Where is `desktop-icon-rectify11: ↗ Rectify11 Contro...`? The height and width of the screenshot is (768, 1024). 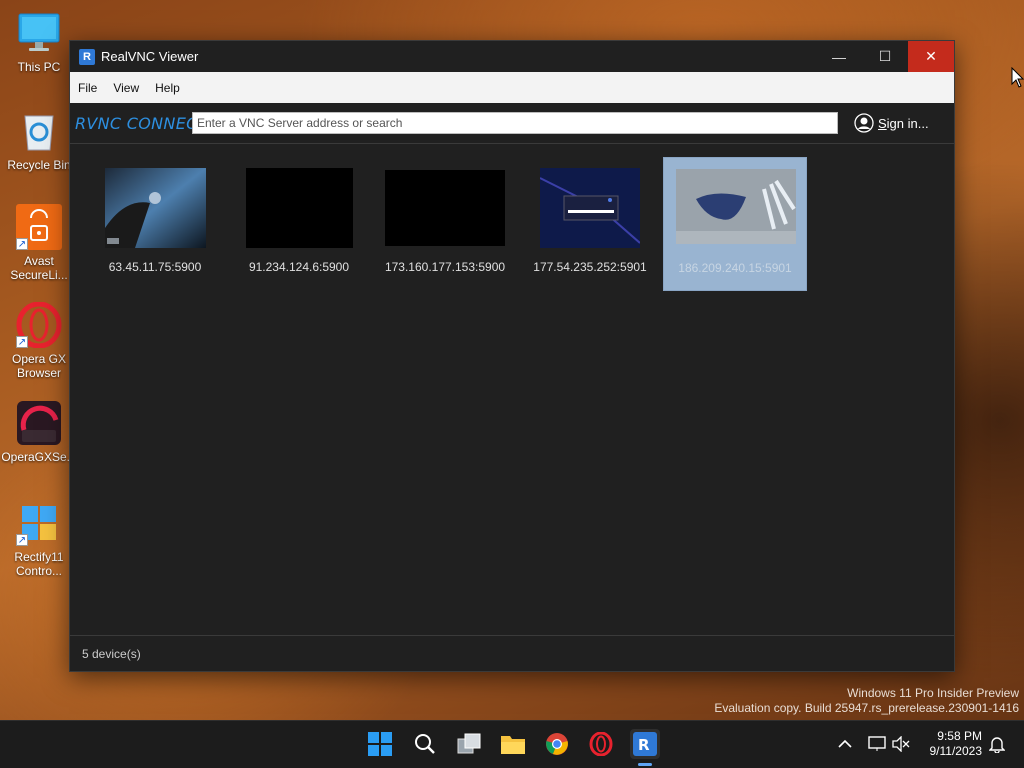 desktop-icon-rectify11: ↗ Rectify11 Contro... is located at coordinates (39, 539).